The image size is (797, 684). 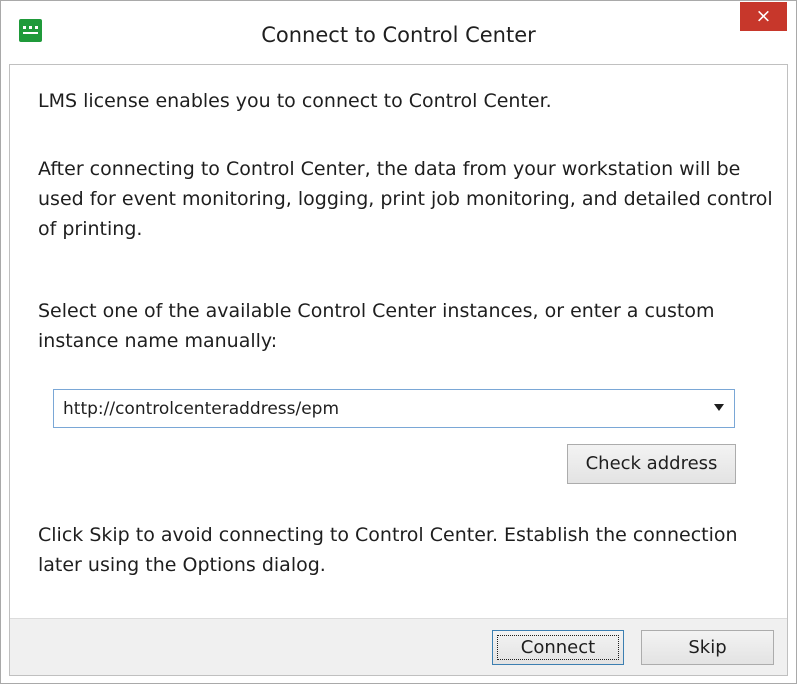 I want to click on instance-combobox: http://controlcenteraddress/epm, so click(x=394, y=408).